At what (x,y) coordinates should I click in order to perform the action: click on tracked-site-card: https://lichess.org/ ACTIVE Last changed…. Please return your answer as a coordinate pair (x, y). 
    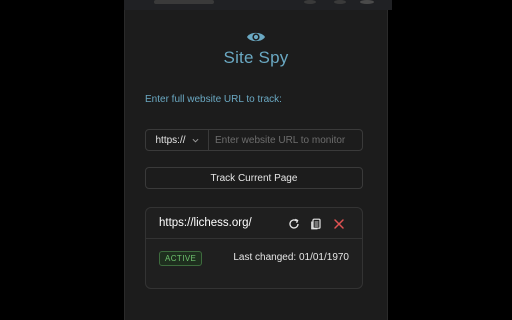
    Looking at the image, I should click on (254, 248).